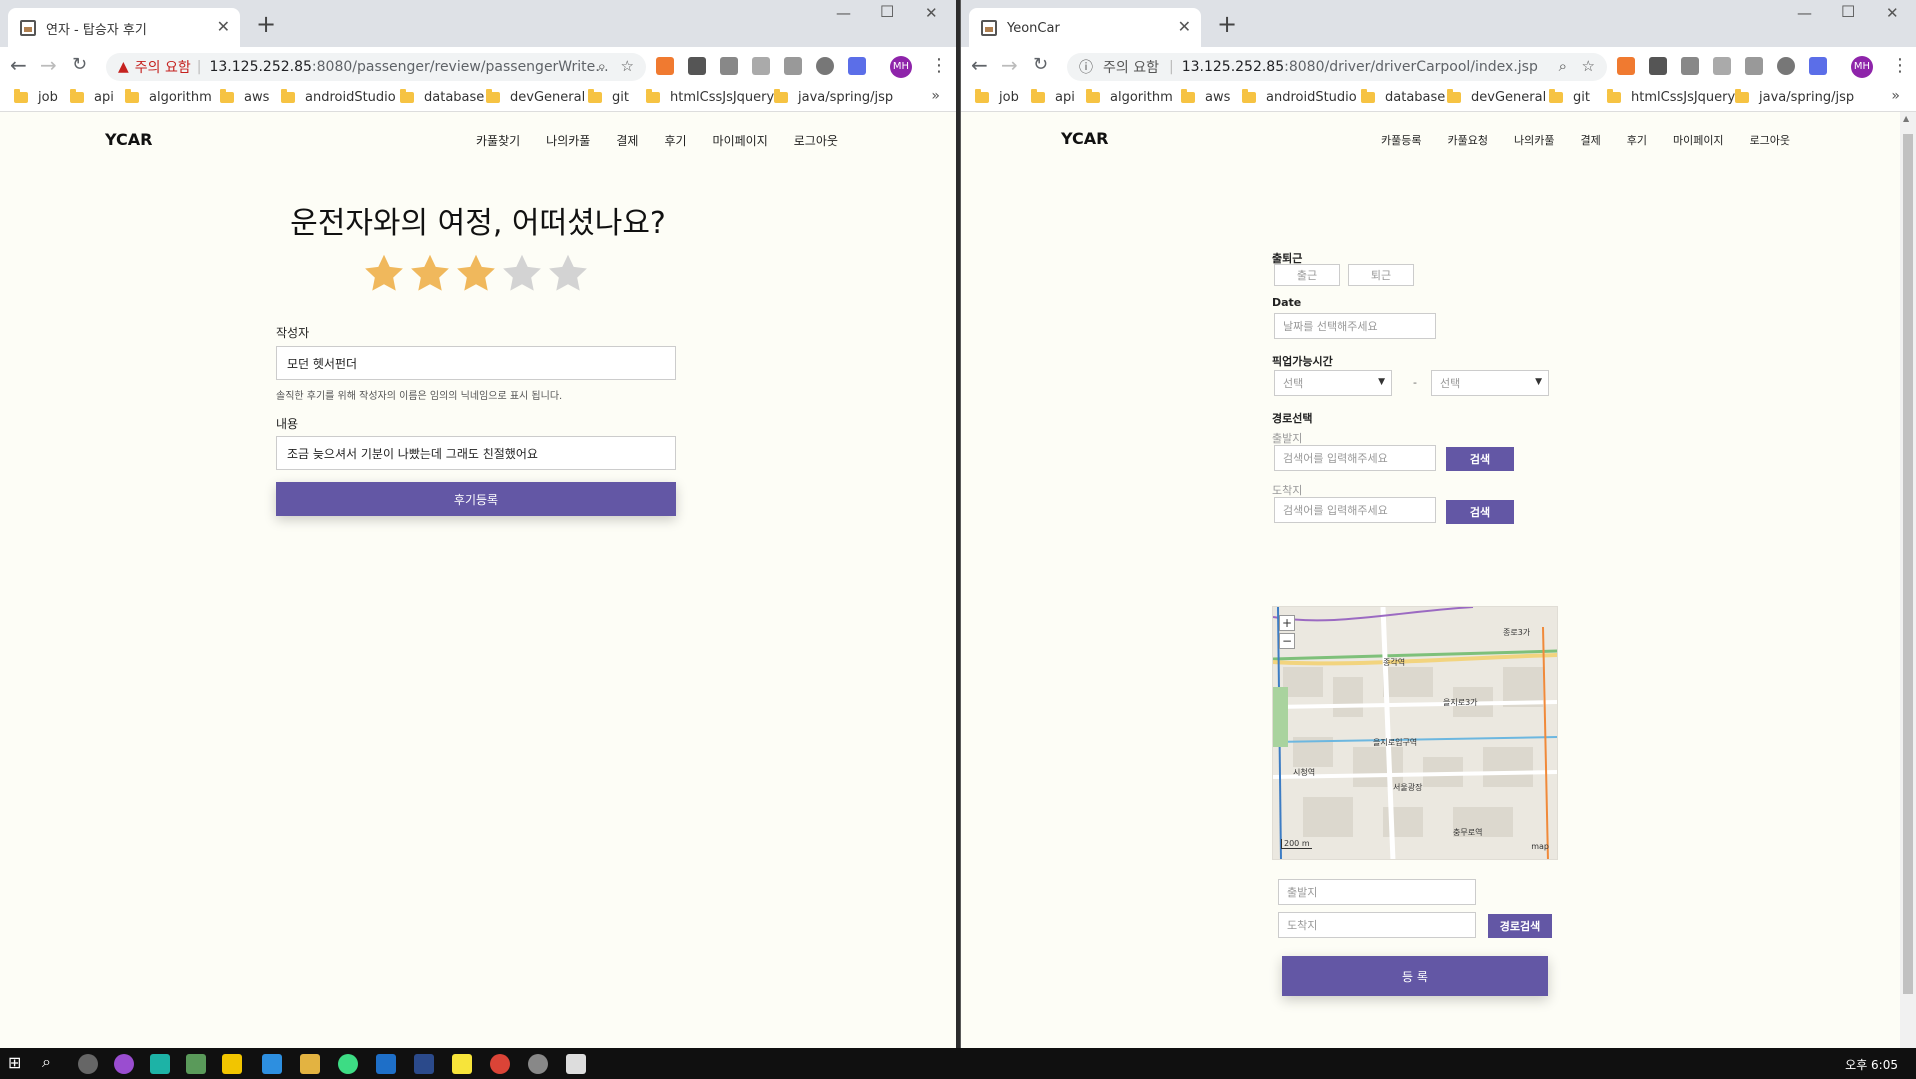  What do you see at coordinates (1871, 1064) in the screenshot?
I see `taskbar-clock: 오후 6:05` at bounding box center [1871, 1064].